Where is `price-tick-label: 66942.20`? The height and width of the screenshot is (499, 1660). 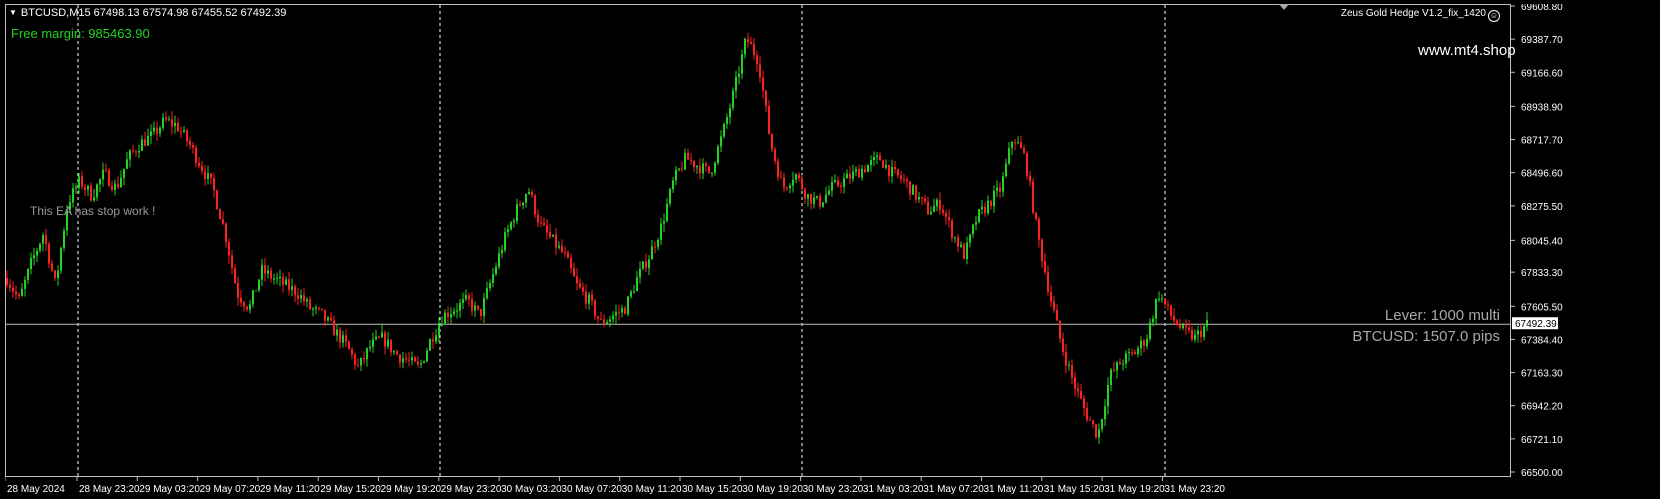 price-tick-label: 66942.20 is located at coordinates (1542, 407).